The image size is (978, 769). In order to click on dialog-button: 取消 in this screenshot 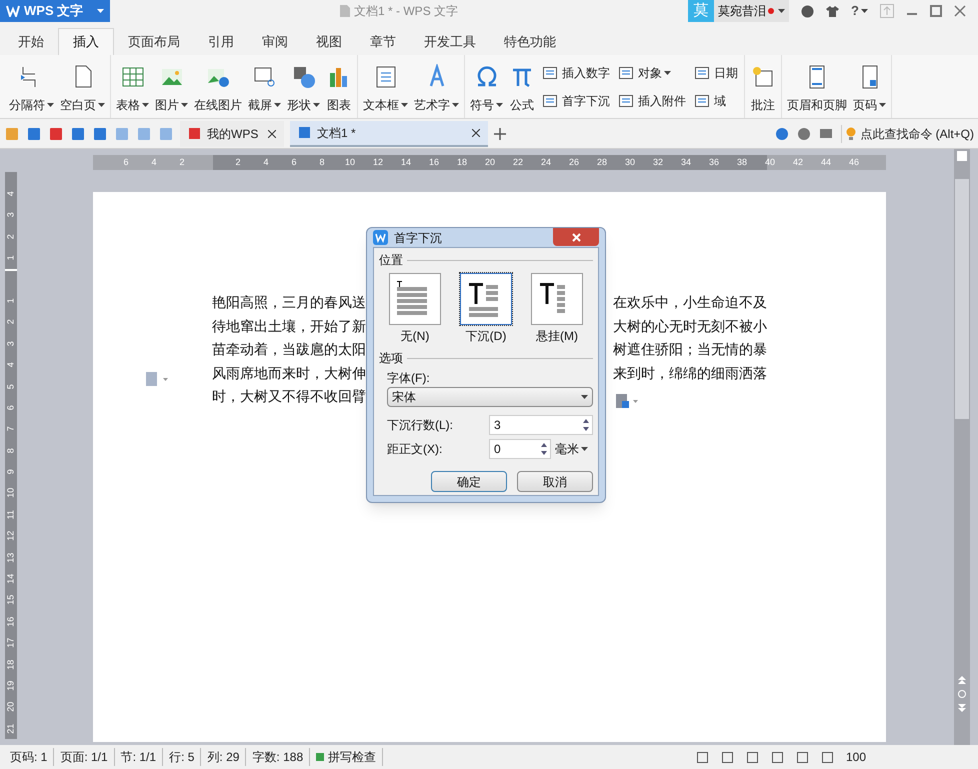, I will do `click(555, 481)`.